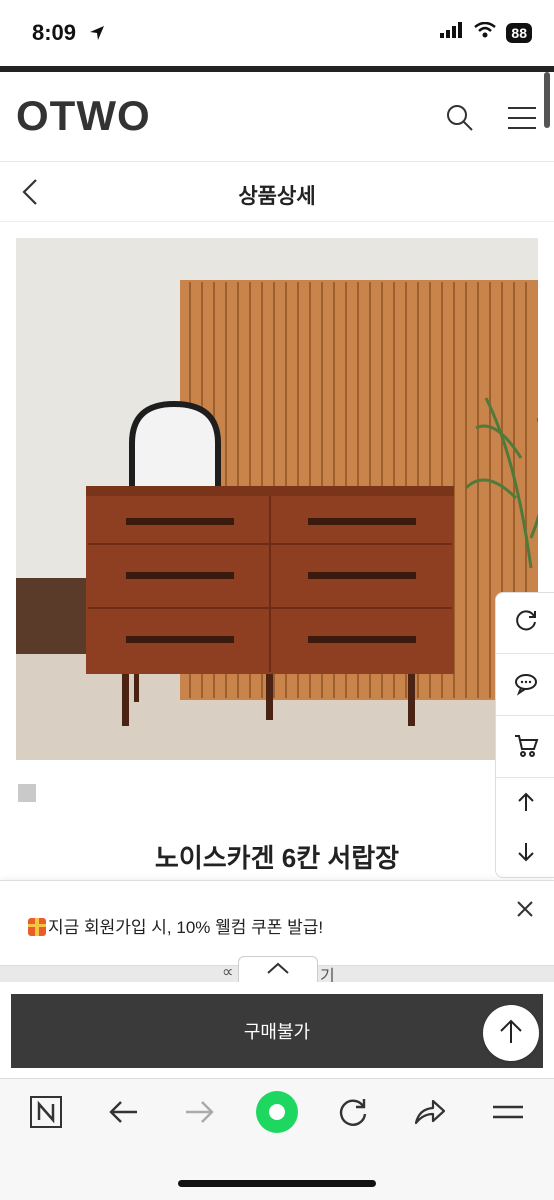 This screenshot has width=554, height=1200. What do you see at coordinates (452, 32) in the screenshot?
I see `signal-icon` at bounding box center [452, 32].